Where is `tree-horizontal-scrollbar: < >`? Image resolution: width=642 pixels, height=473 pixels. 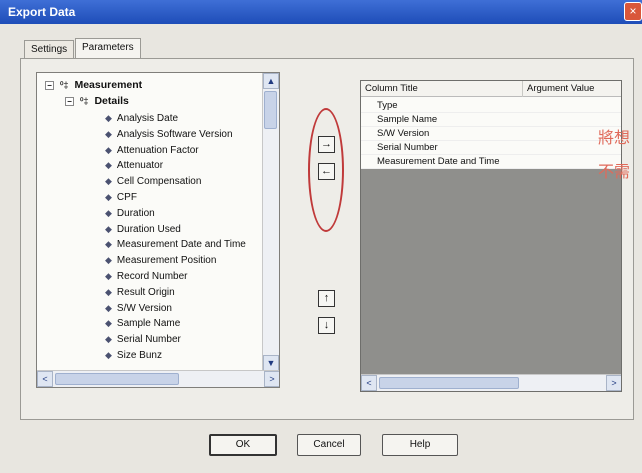
tree-horizontal-scrollbar: < > is located at coordinates (158, 378).